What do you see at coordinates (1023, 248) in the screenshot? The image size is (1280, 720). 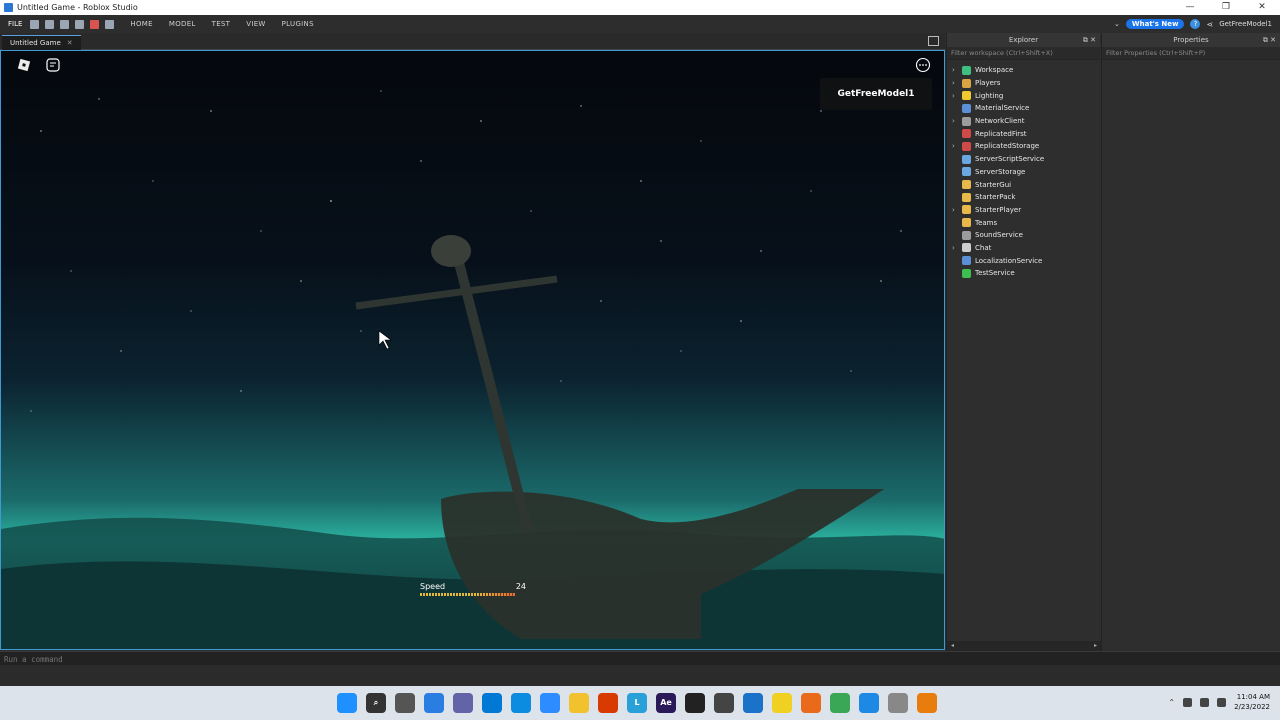 I see `explorer-item-chat: › Chat` at bounding box center [1023, 248].